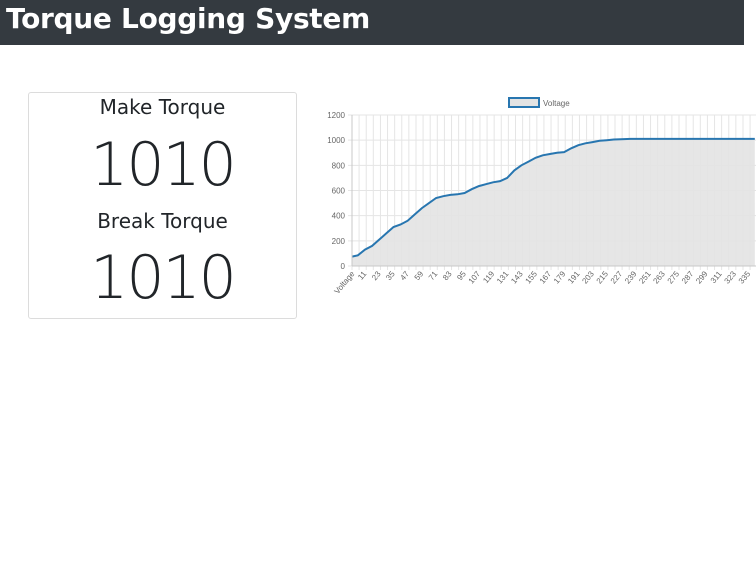  Describe the element at coordinates (560, 277) in the screenshot. I see `x-tick-label: 179` at that location.